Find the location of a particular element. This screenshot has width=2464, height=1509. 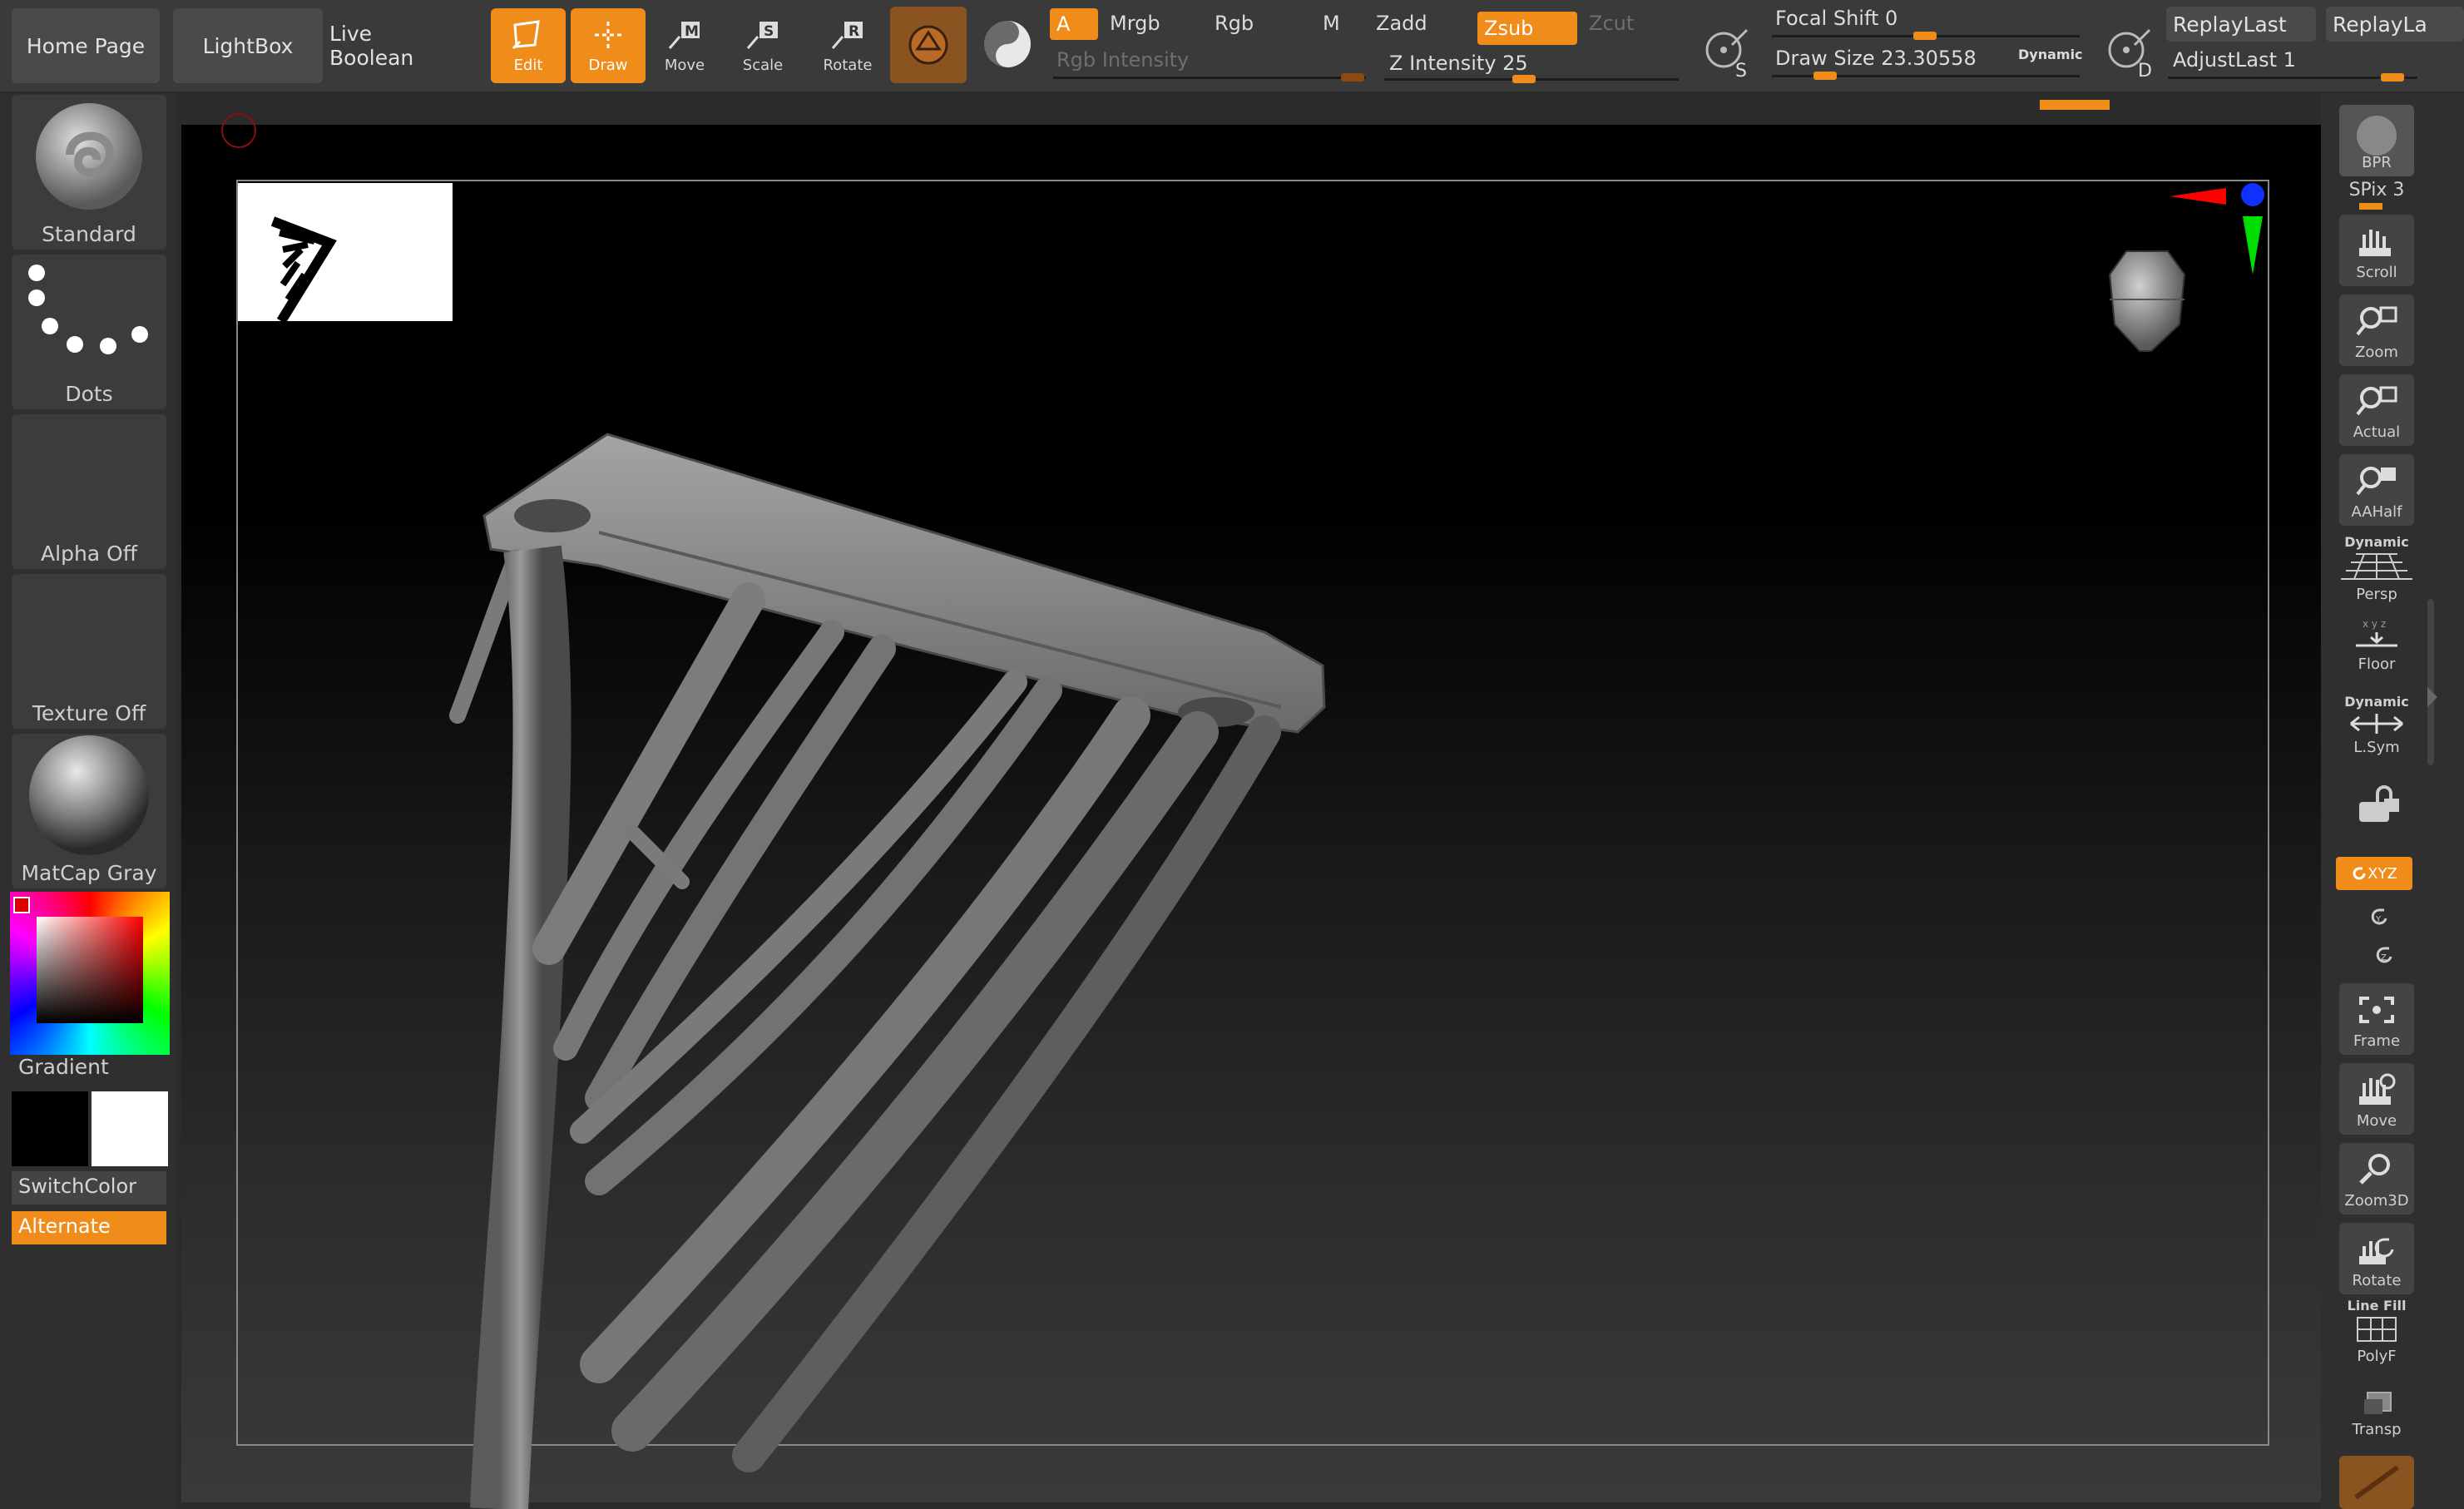

navigation-thumbnail is located at coordinates (345, 253).